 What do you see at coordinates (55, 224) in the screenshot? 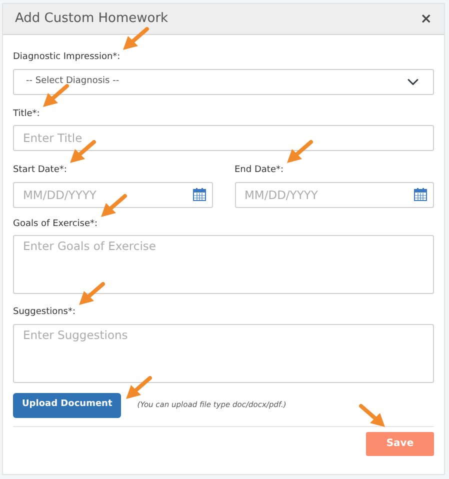
I see `field-label: Goals of Exercise*:` at bounding box center [55, 224].